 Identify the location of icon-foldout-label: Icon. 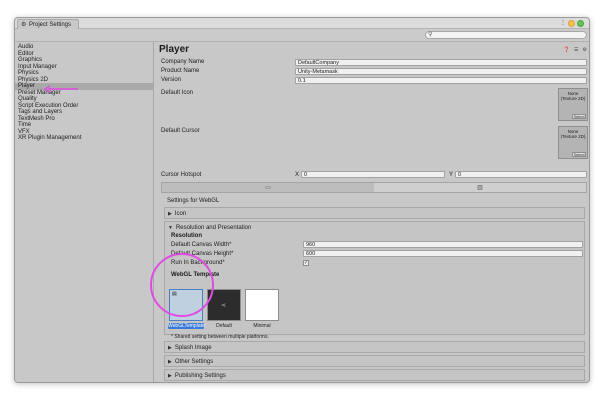
(180, 213).